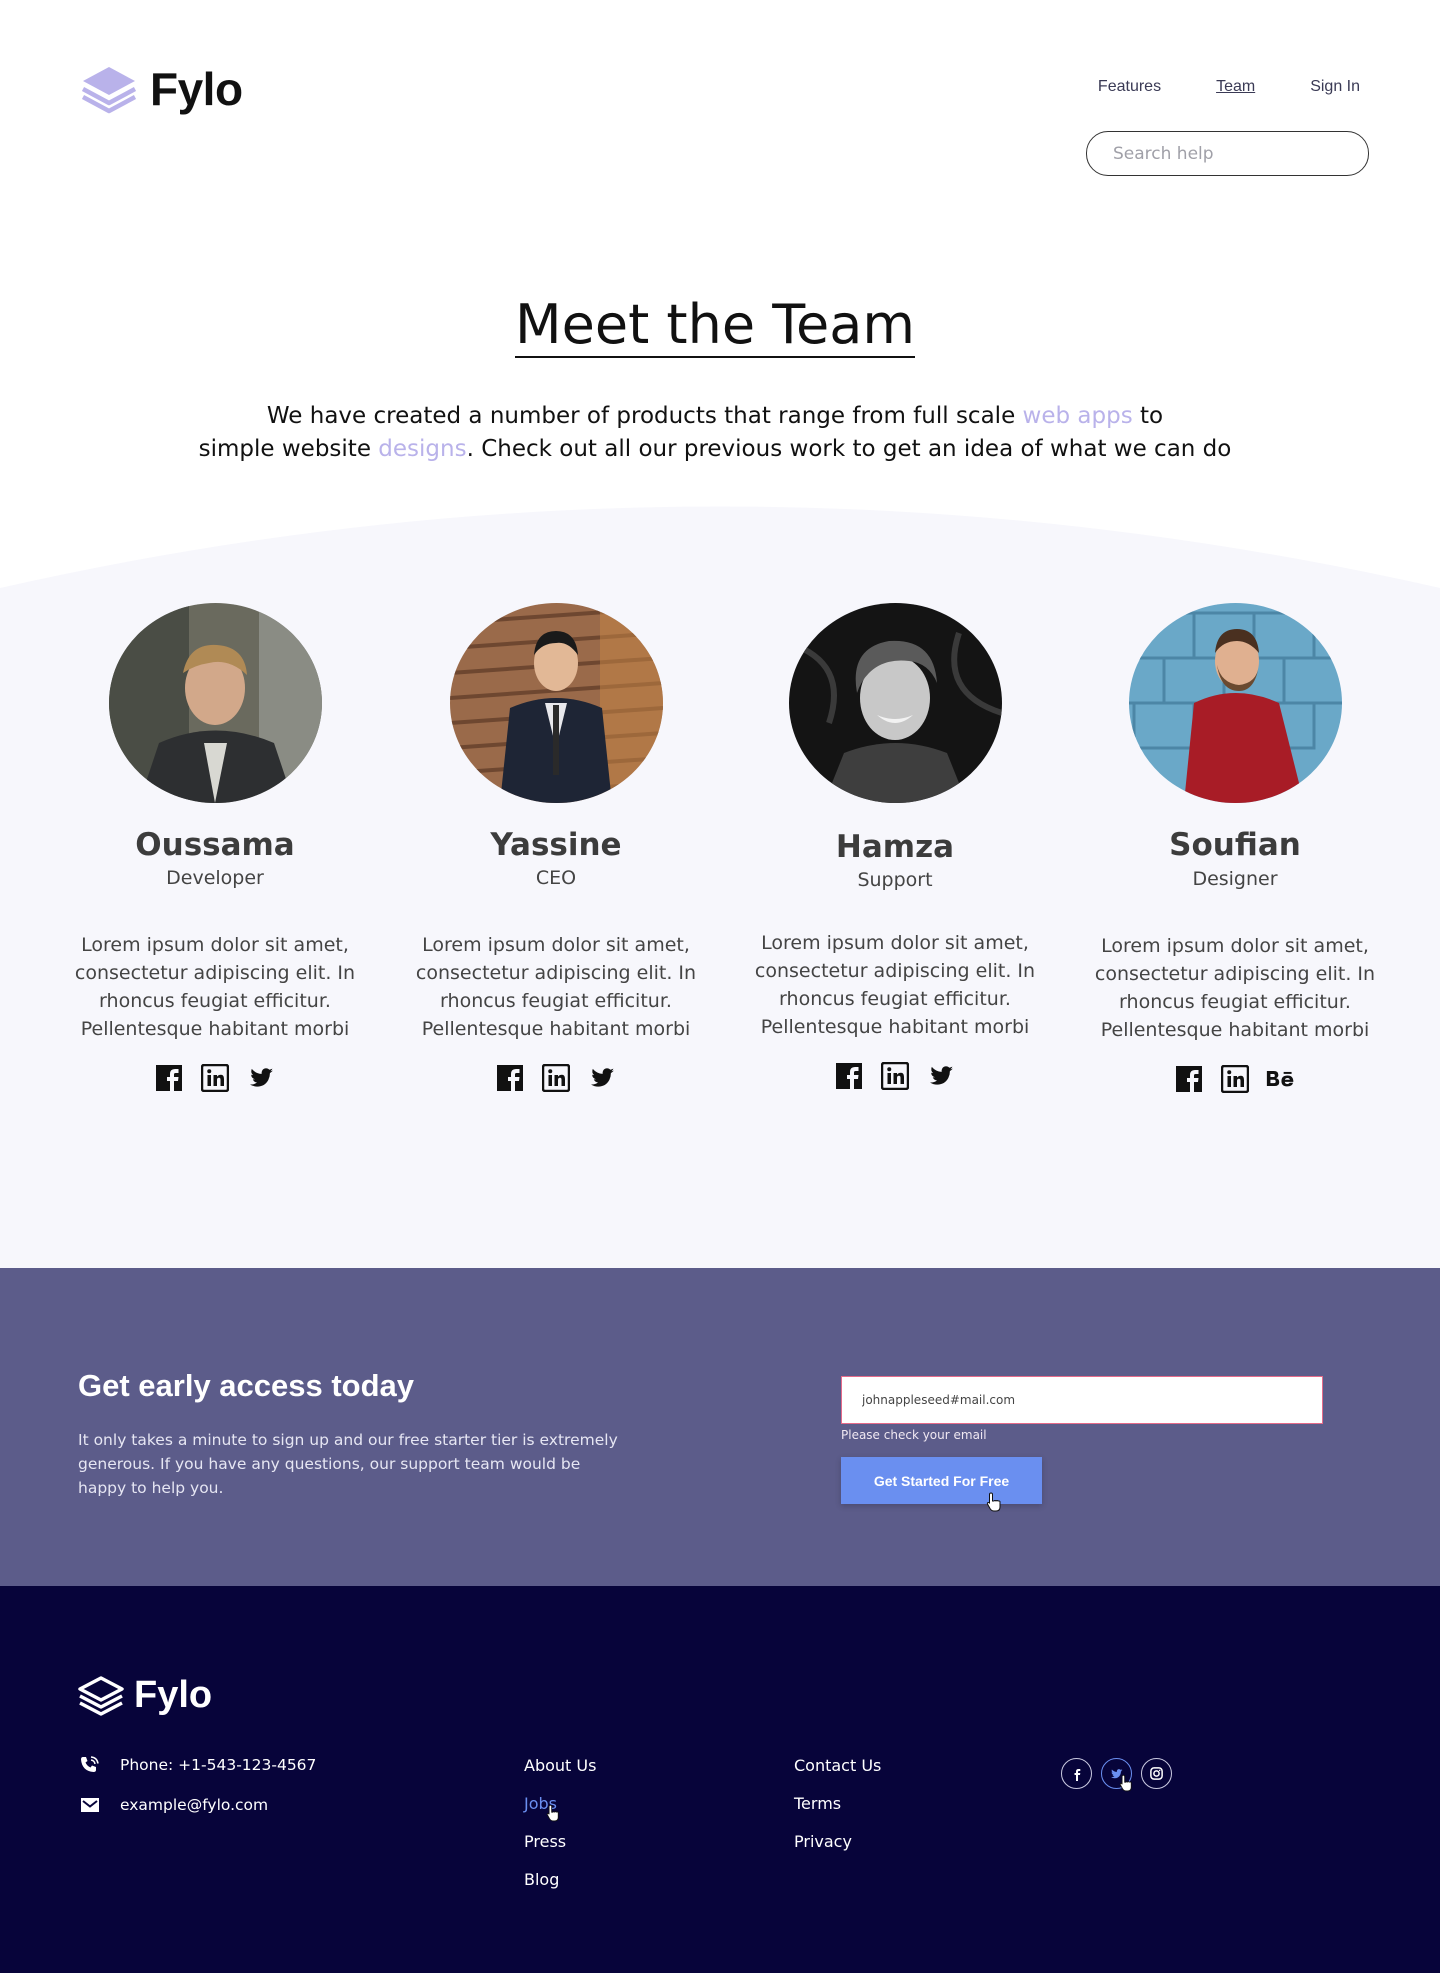 The height and width of the screenshot is (1973, 1440). What do you see at coordinates (218, 1765) in the screenshot?
I see `footer-phone-text: Phone: +1-543-123-4567` at bounding box center [218, 1765].